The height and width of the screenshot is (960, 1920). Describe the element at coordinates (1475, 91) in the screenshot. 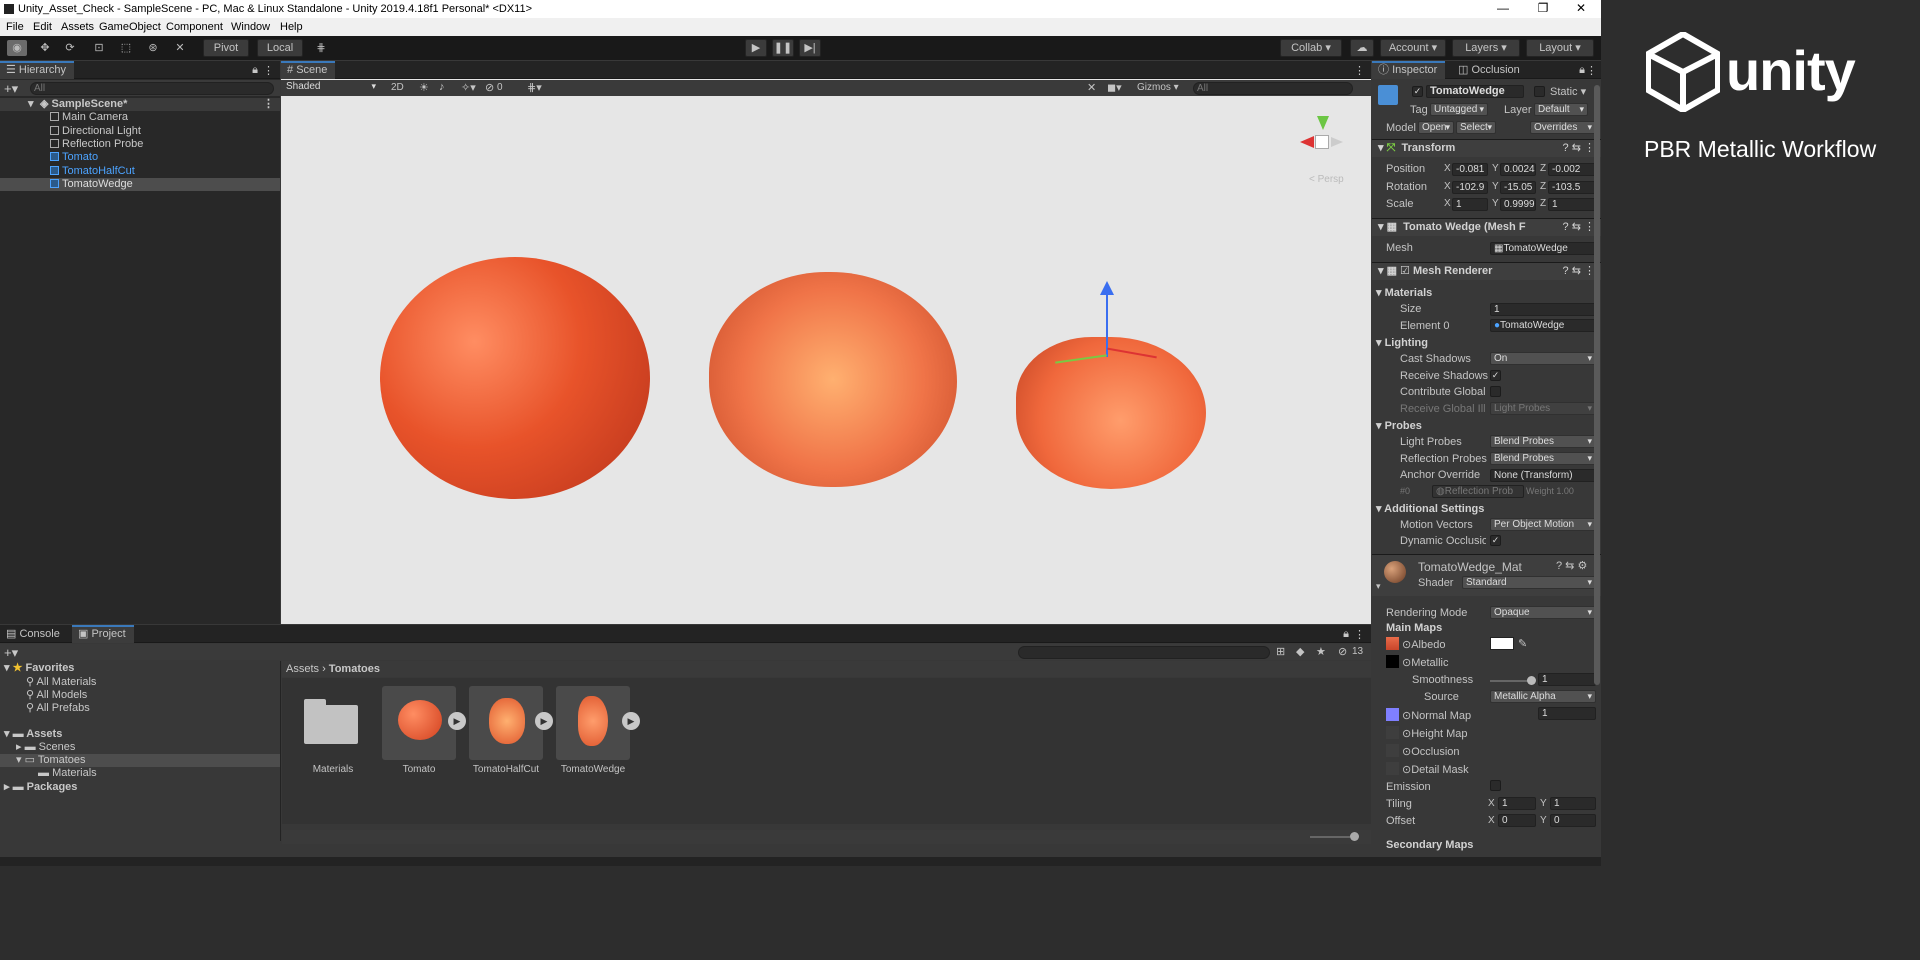

I see `object-name-field: TomatoWedge` at that location.